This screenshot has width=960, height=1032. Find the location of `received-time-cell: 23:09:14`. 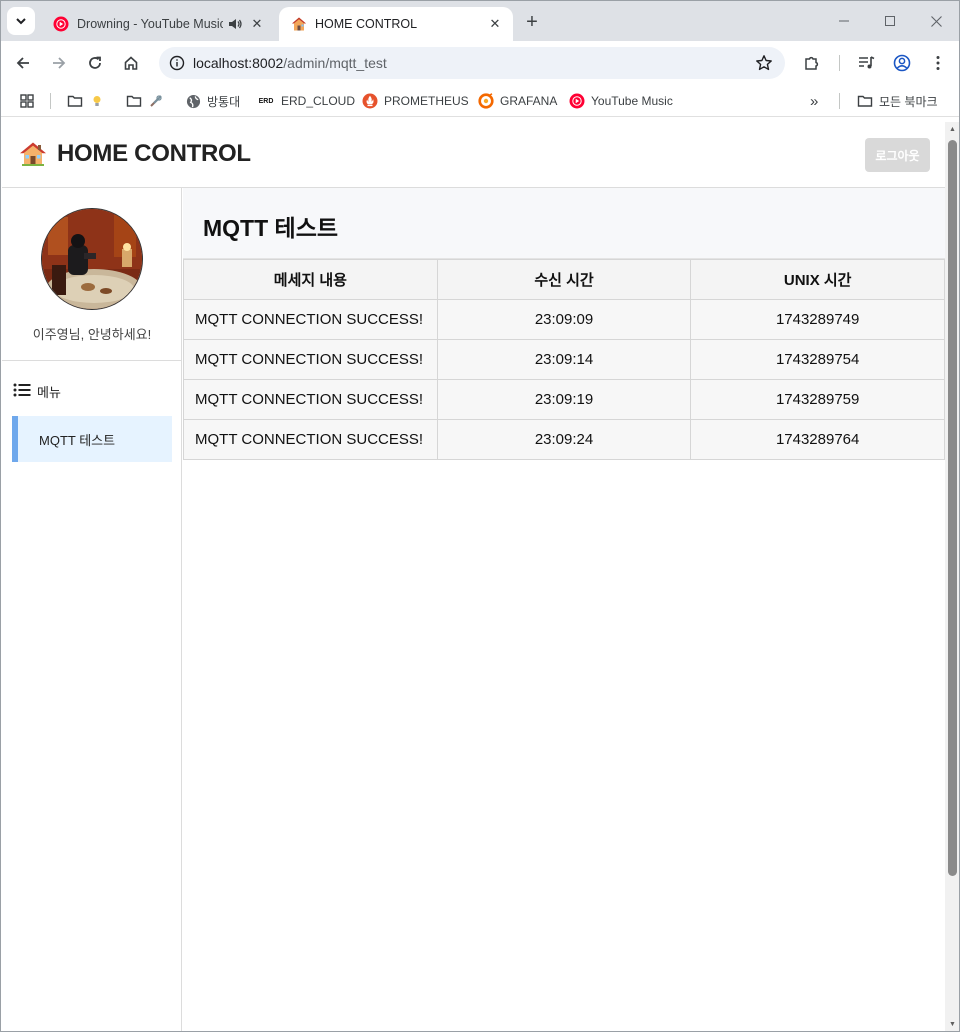

received-time-cell: 23:09:14 is located at coordinates (564, 359).